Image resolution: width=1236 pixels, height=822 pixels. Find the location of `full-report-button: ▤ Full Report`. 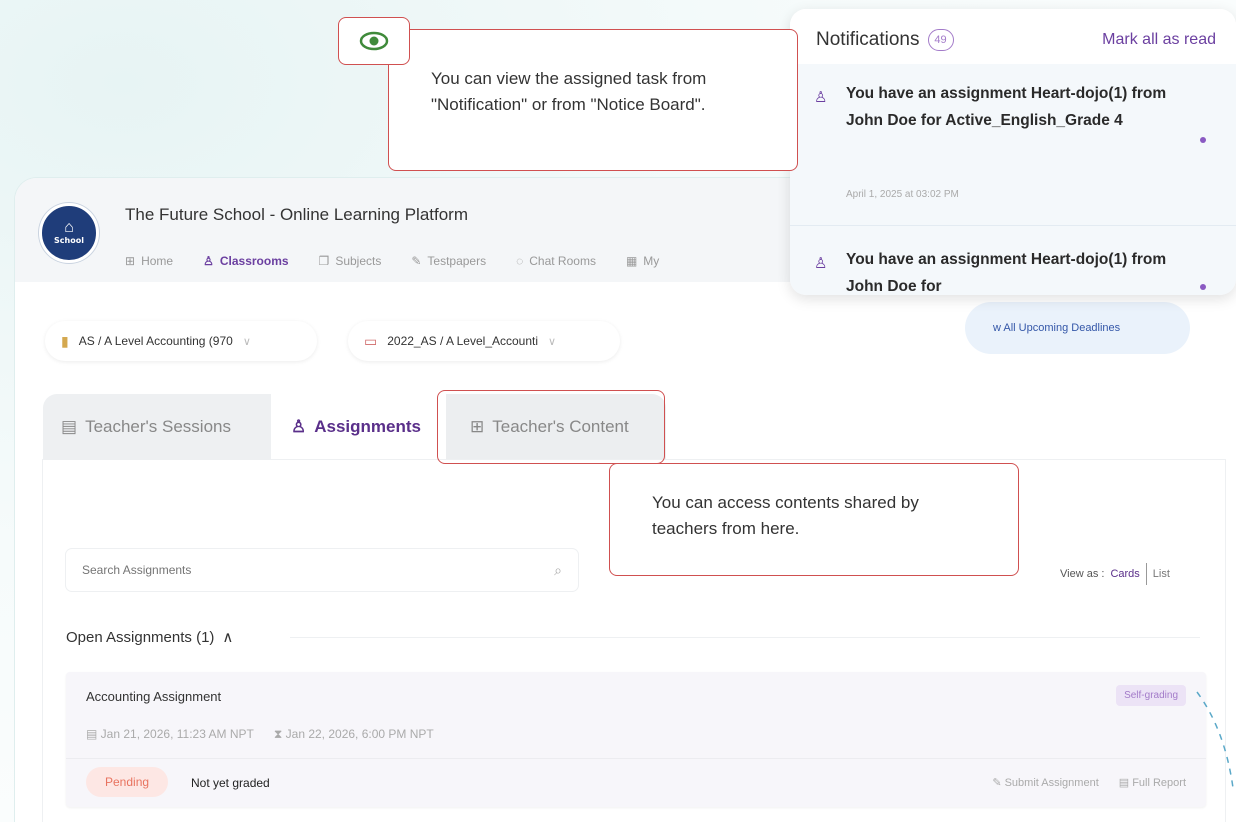

full-report-button: ▤ Full Report is located at coordinates (1152, 782).